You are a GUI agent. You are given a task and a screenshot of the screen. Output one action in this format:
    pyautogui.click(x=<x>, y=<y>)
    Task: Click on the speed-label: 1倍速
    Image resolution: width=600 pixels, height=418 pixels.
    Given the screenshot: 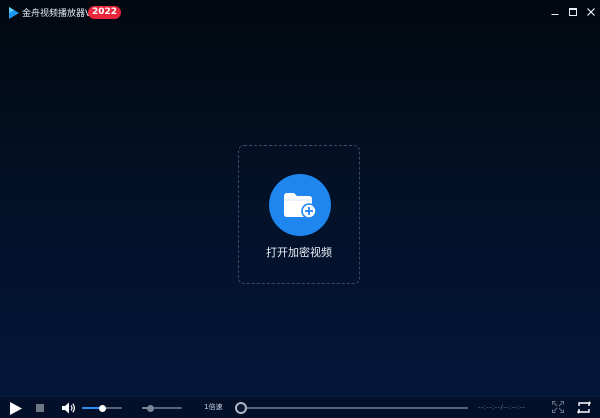 What is the action you would take?
    pyautogui.click(x=213, y=407)
    